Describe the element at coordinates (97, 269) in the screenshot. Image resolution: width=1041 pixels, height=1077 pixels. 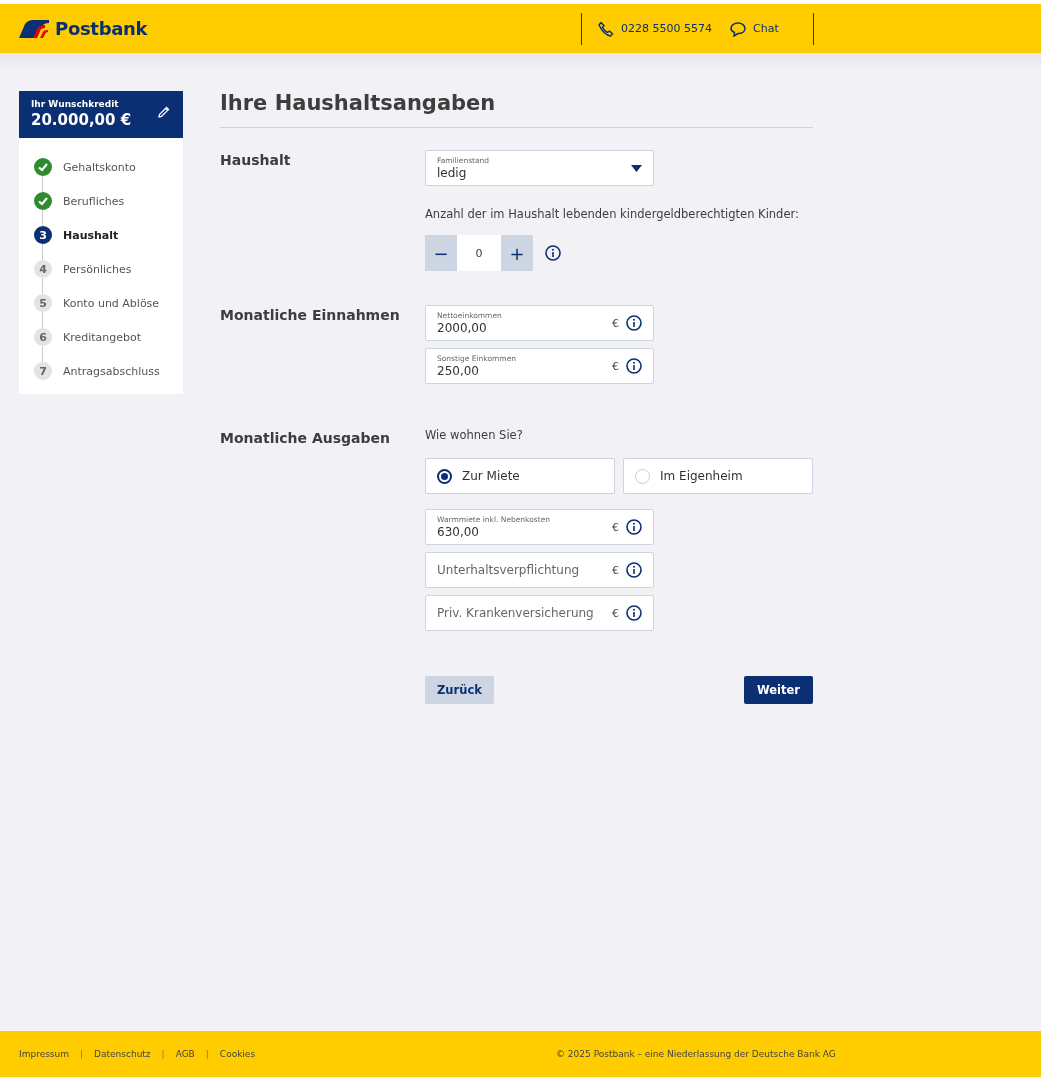
I see `step-label: Persönliches` at that location.